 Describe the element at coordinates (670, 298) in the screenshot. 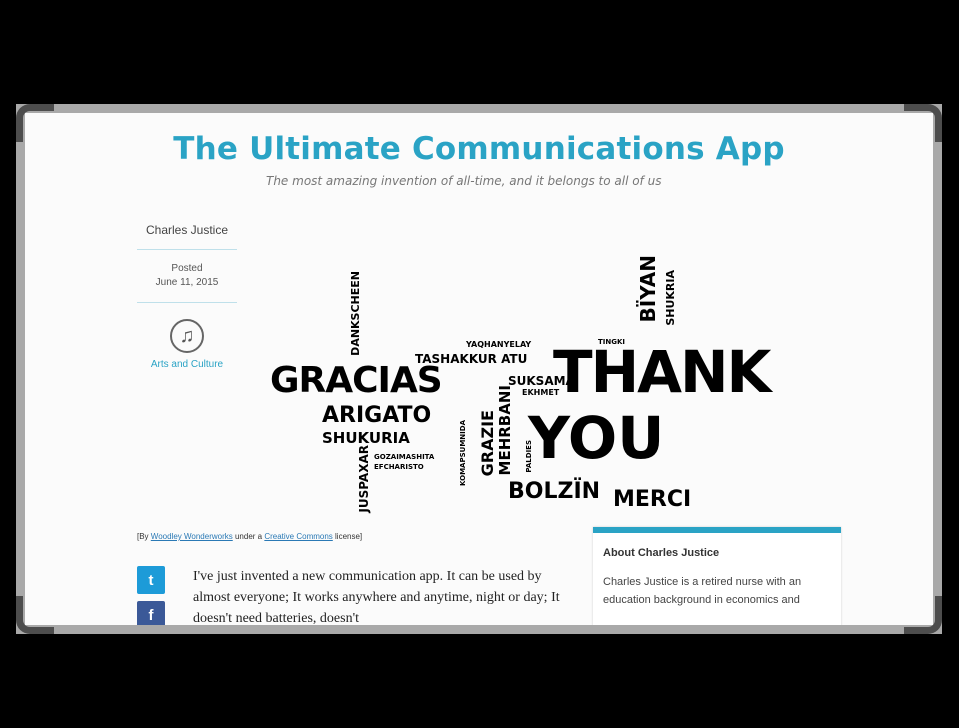

I see `cloud-word: SHUKRIA` at that location.